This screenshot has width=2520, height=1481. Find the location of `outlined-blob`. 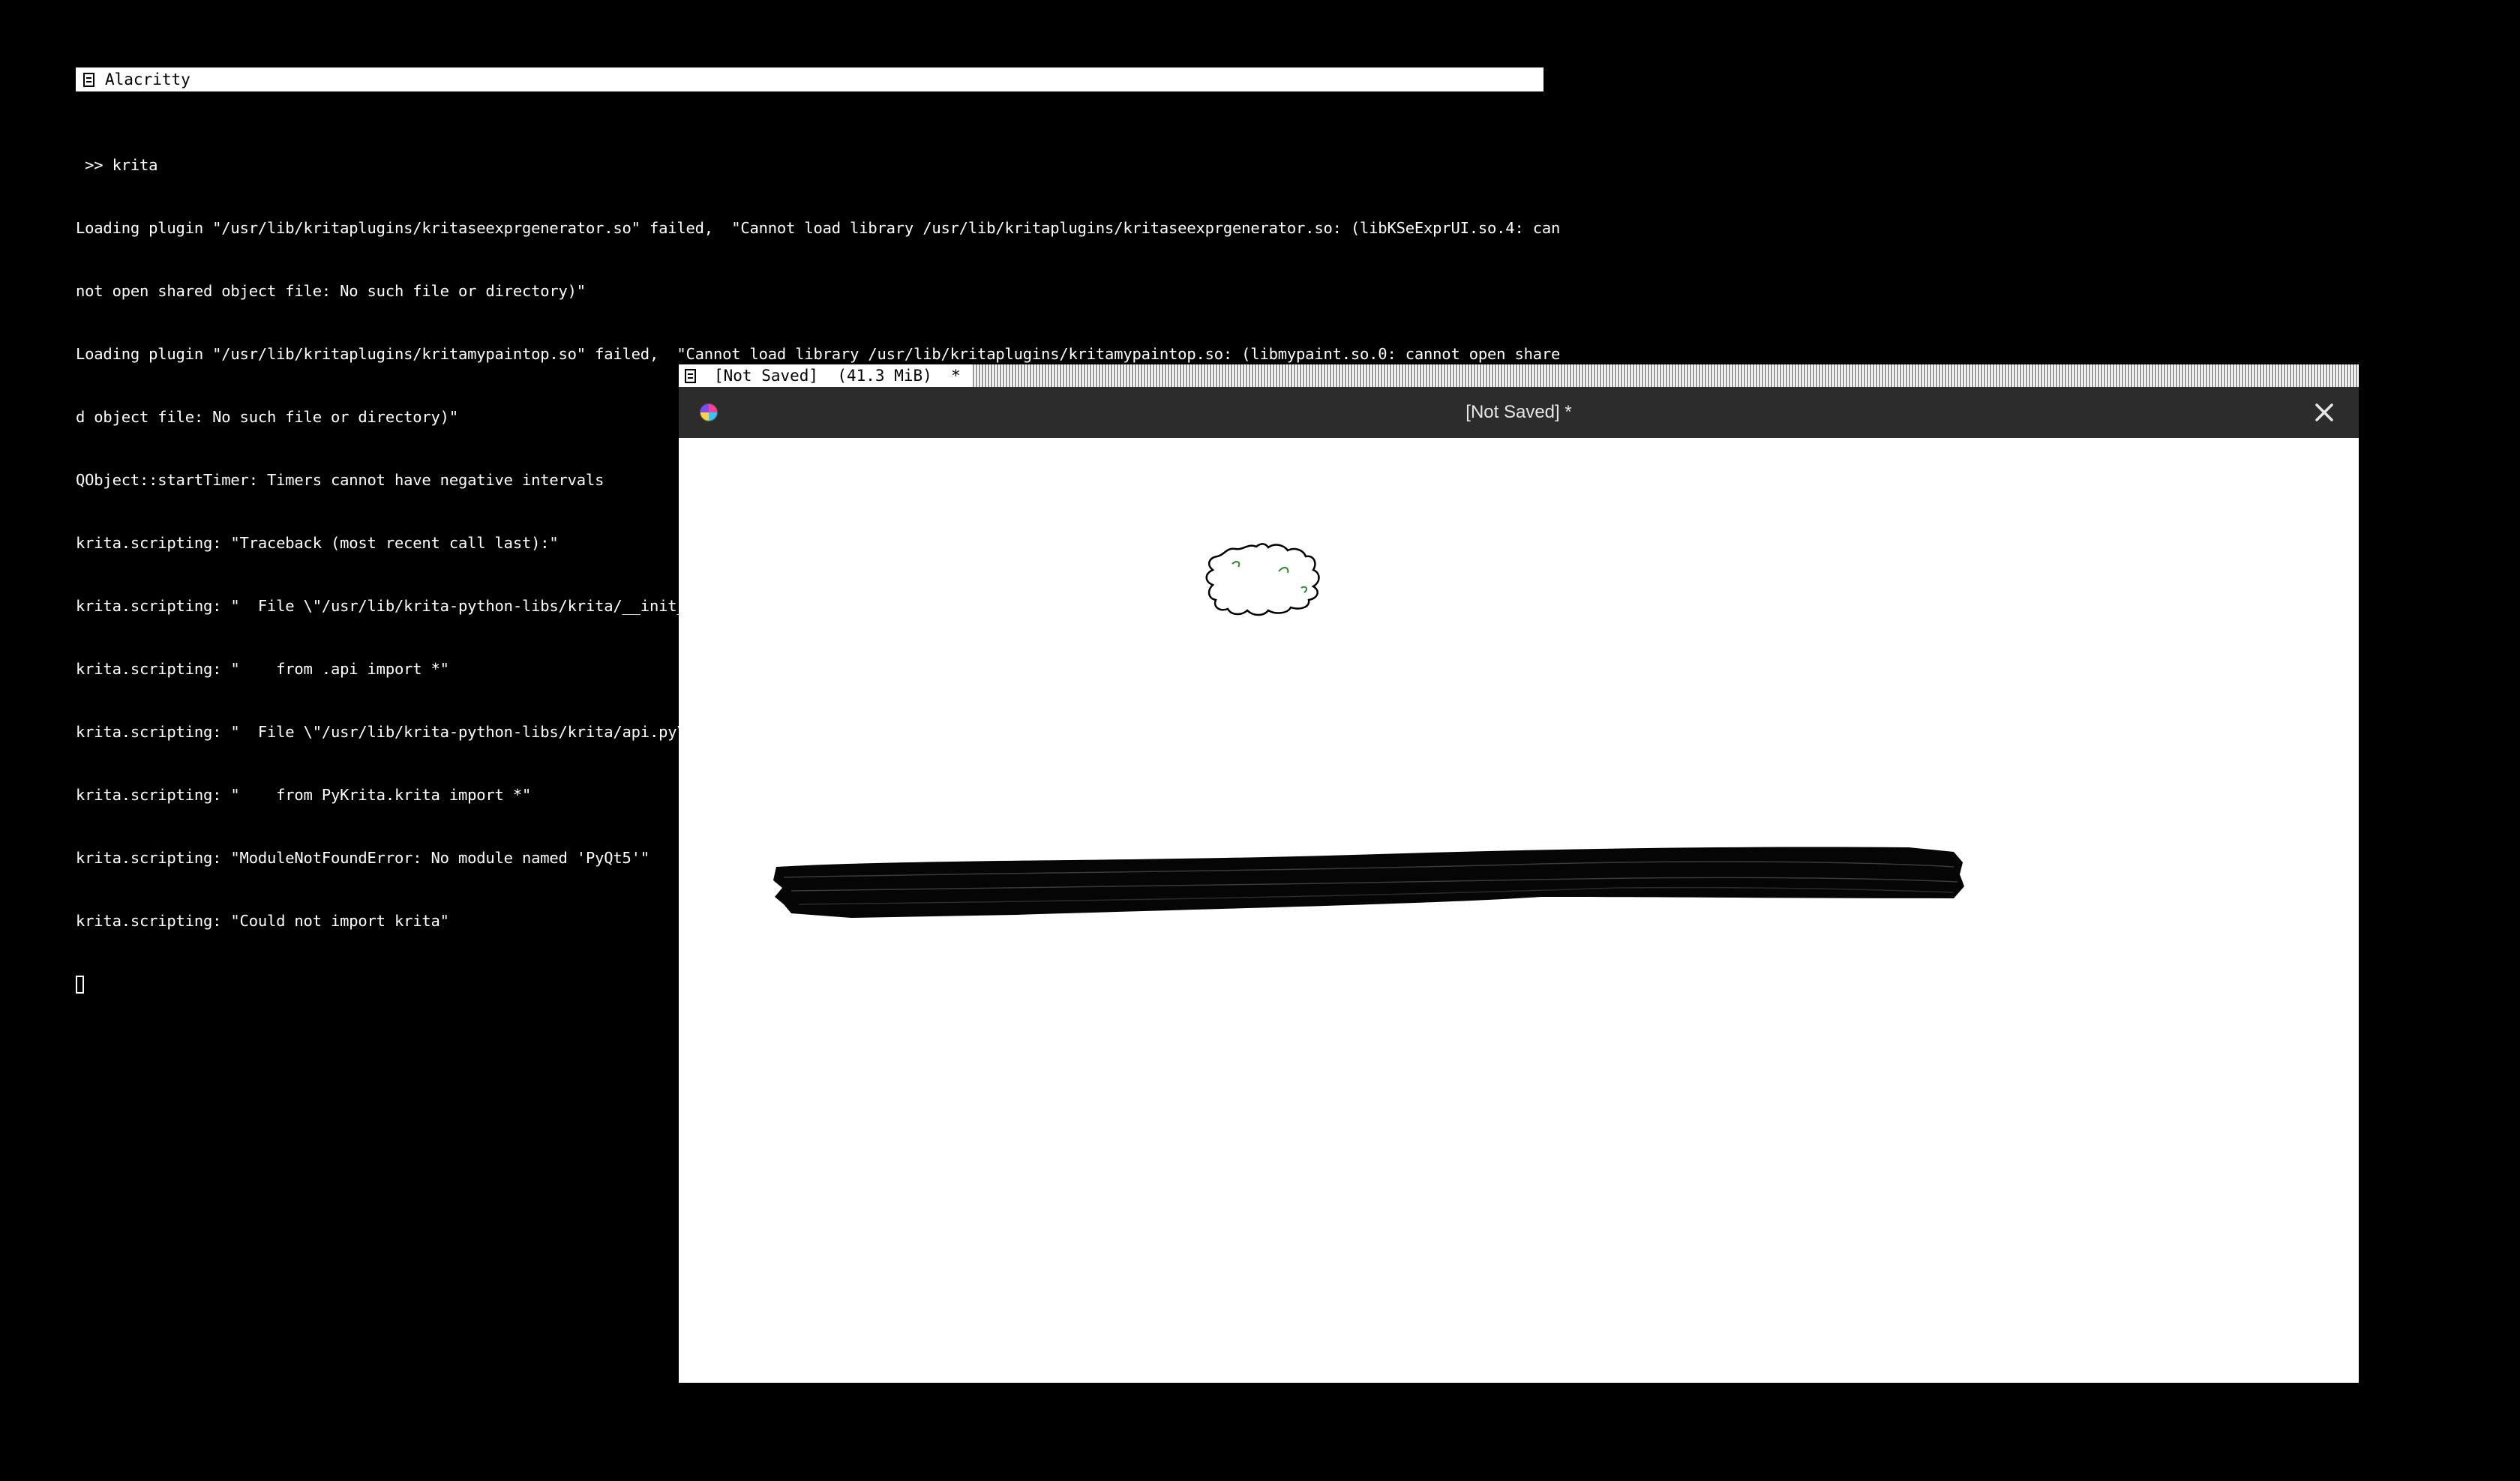

outlined-blob is located at coordinates (1262, 579).